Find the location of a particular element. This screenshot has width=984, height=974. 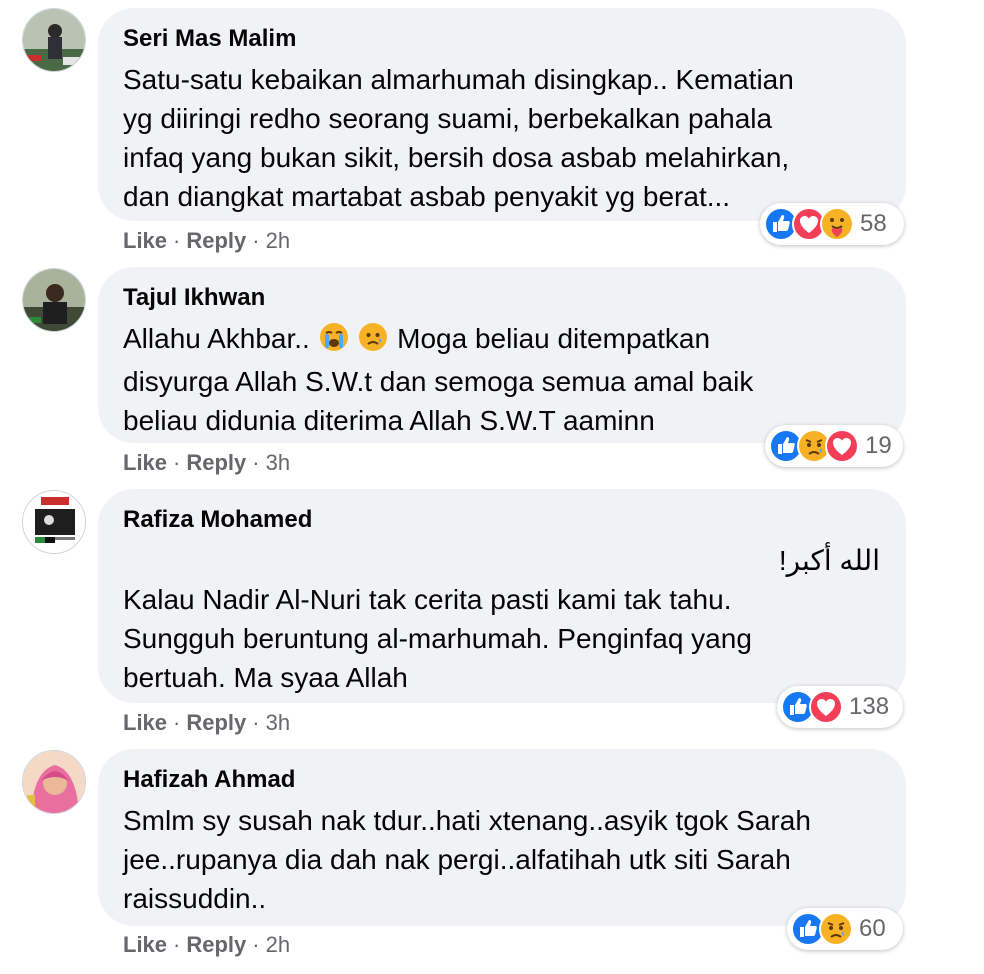

reaction-summary: 19 is located at coordinates (834, 446).